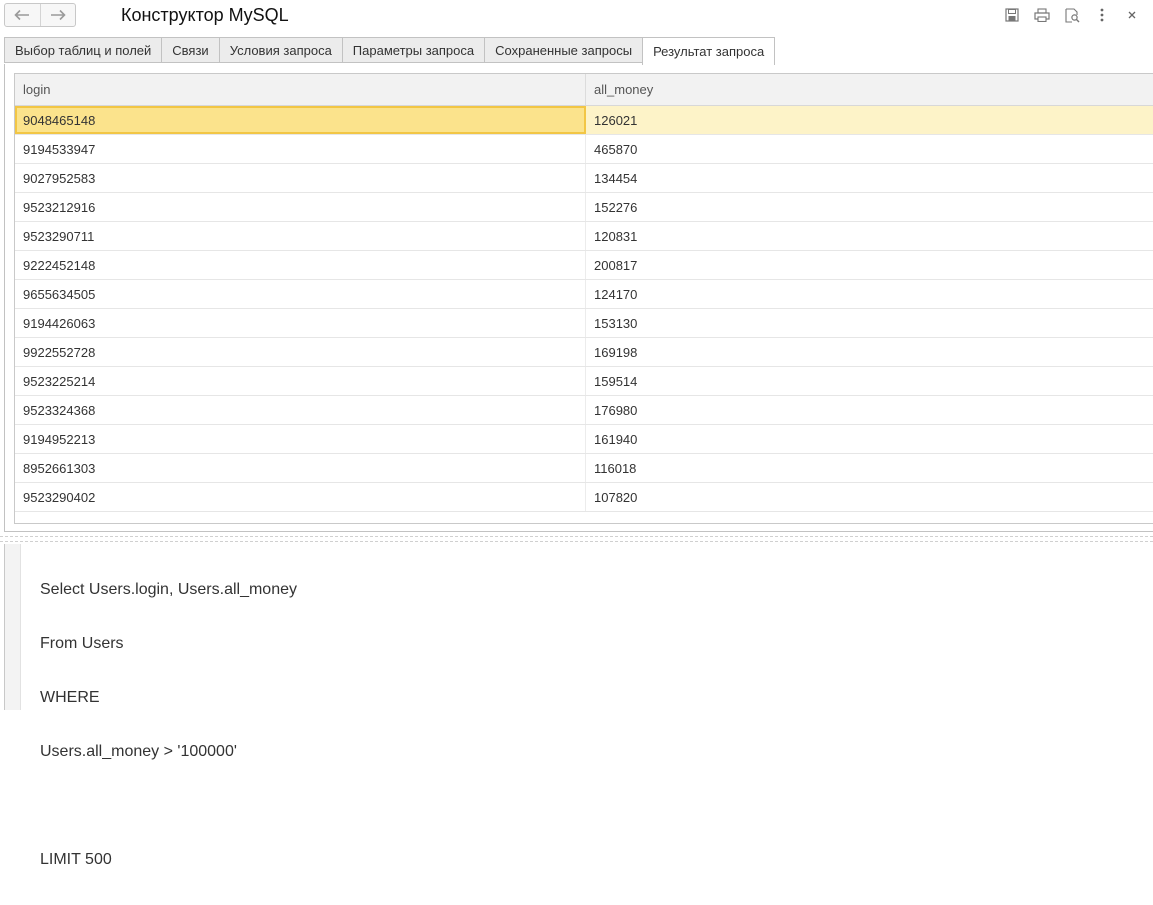  I want to click on cell-all-money: 116018, so click(869, 468).